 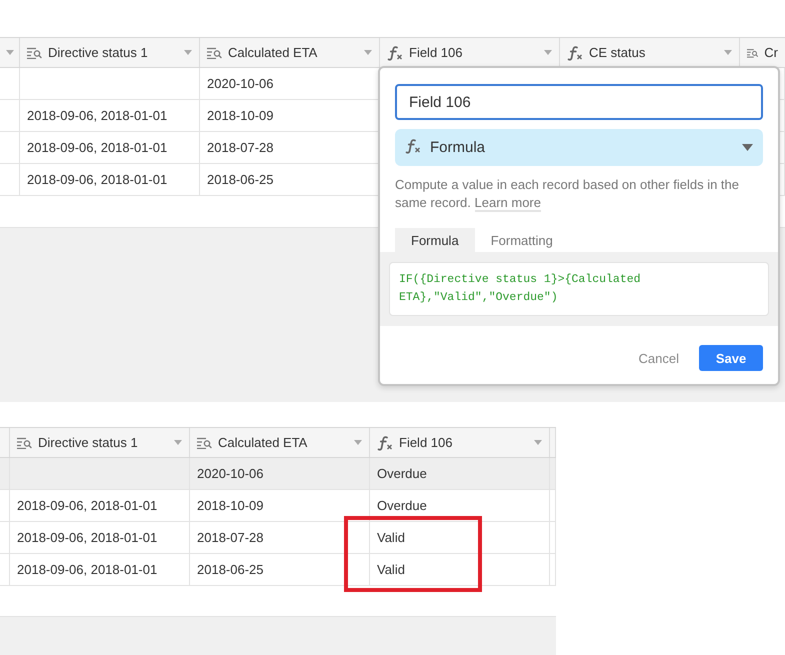 What do you see at coordinates (567, 194) in the screenshot?
I see `field-description: Compute a value in each record based on other fields in the same record. Learn more` at bounding box center [567, 194].